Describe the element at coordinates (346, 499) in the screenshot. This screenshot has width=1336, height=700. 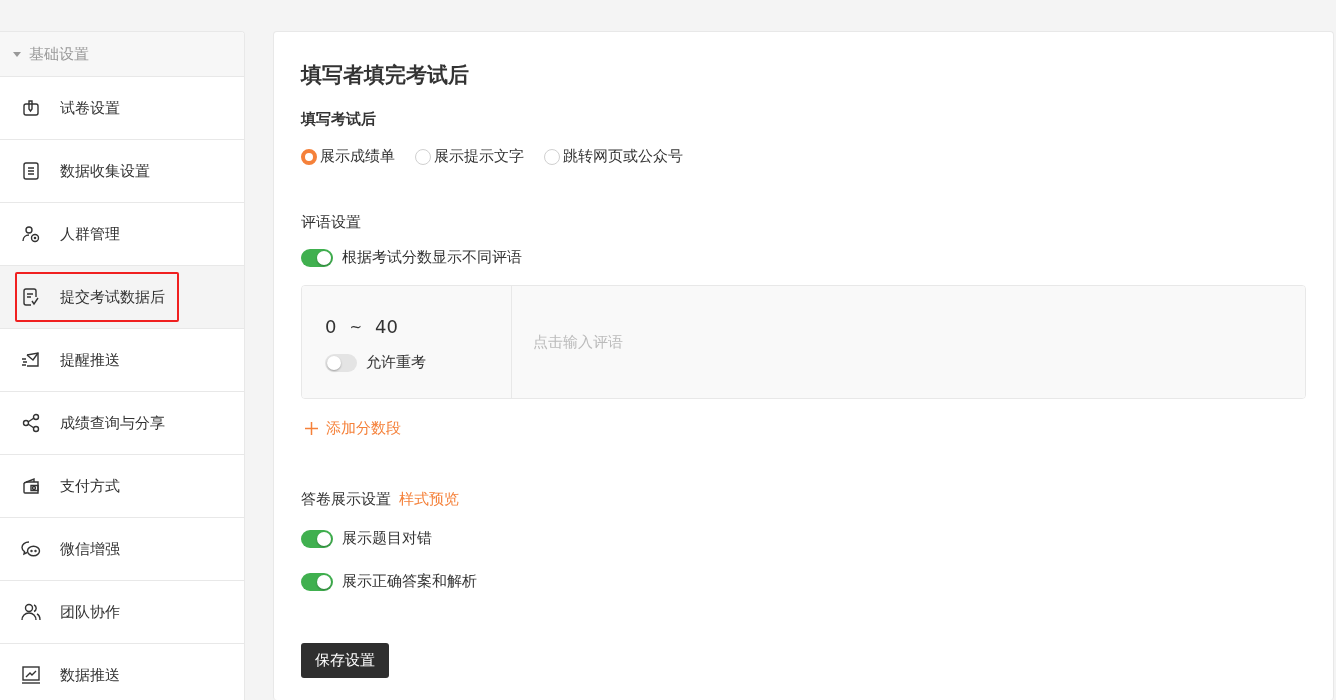
I see `section-label: 答卷展示设置` at that location.